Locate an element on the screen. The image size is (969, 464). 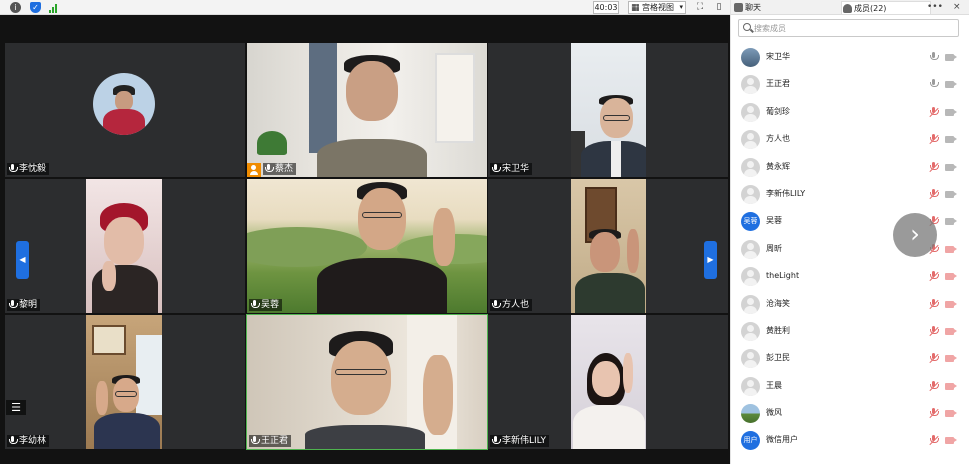
menu-icon: ☰ is located at coordinates (16, 407).